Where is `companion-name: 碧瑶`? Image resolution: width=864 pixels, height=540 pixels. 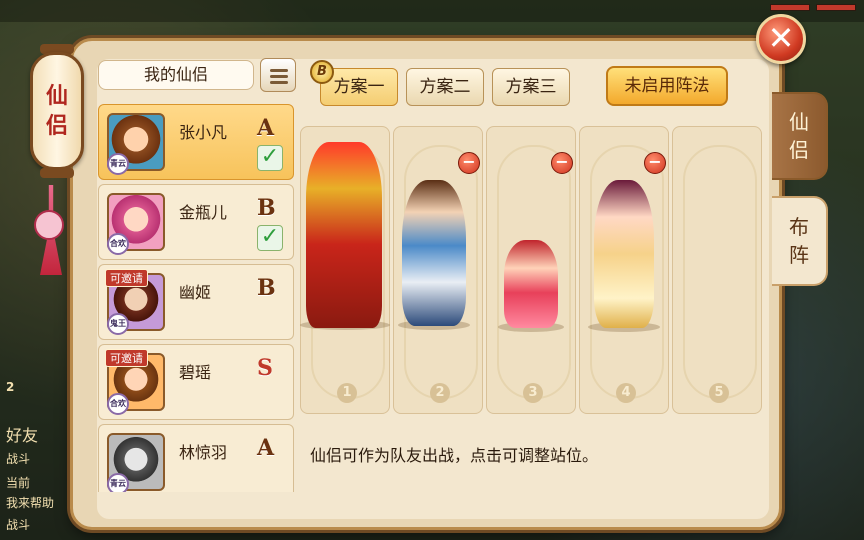
companion-name: 碧瑶 is located at coordinates (195, 372).